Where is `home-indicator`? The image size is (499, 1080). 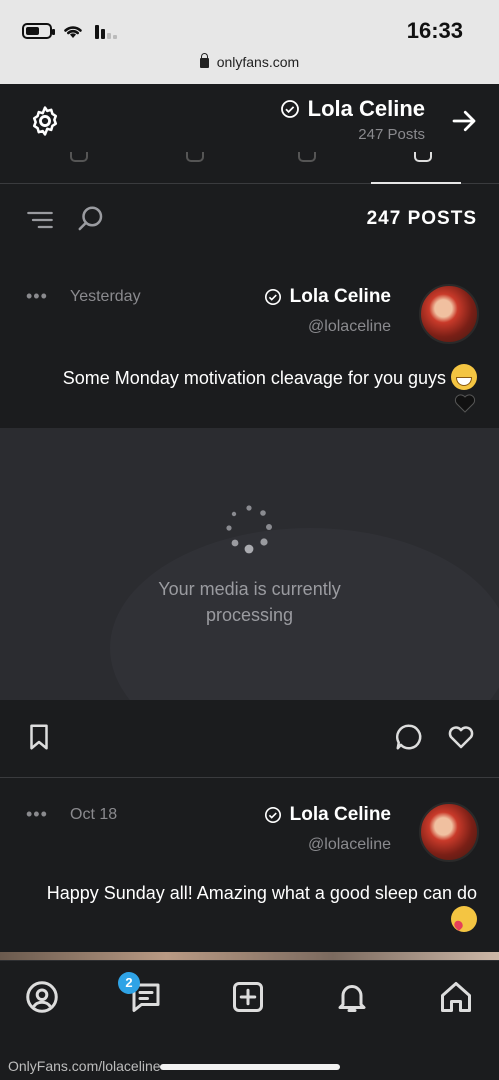
home-indicator is located at coordinates (250, 1067).